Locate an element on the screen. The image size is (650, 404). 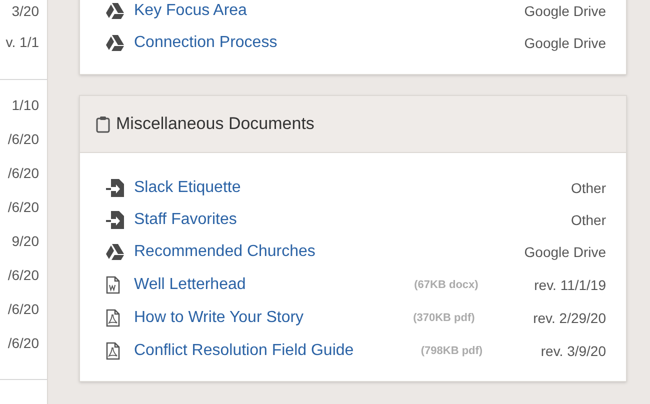
document-source: rev. 3/9/20 is located at coordinates (573, 351).